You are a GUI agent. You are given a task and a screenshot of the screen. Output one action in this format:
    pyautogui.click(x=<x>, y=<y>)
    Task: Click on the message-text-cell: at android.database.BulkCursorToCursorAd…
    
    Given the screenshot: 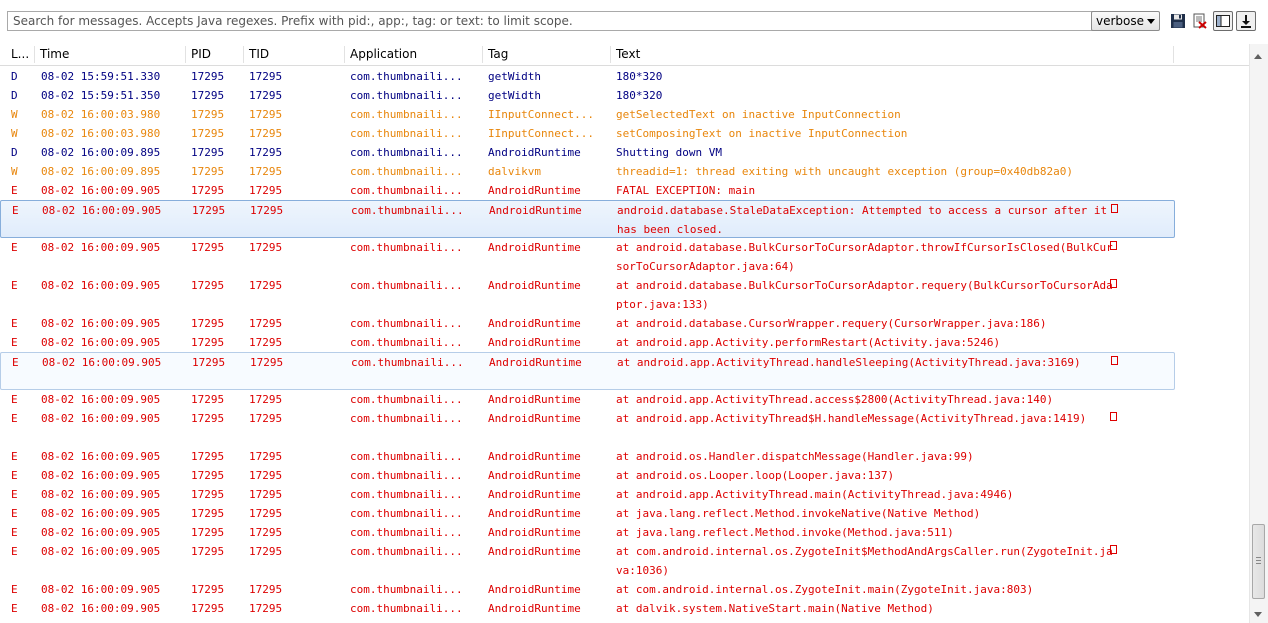 What is the action you would take?
    pyautogui.click(x=864, y=257)
    